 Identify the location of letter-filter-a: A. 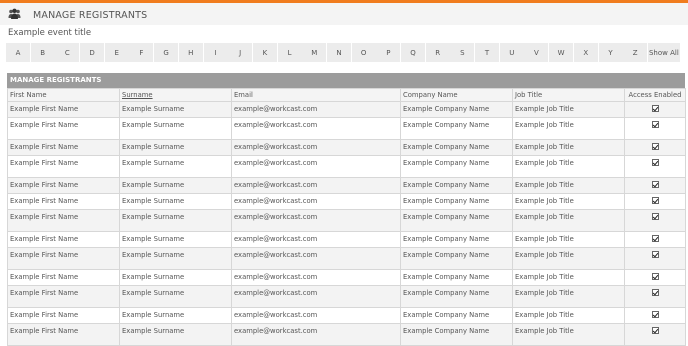
(18, 52).